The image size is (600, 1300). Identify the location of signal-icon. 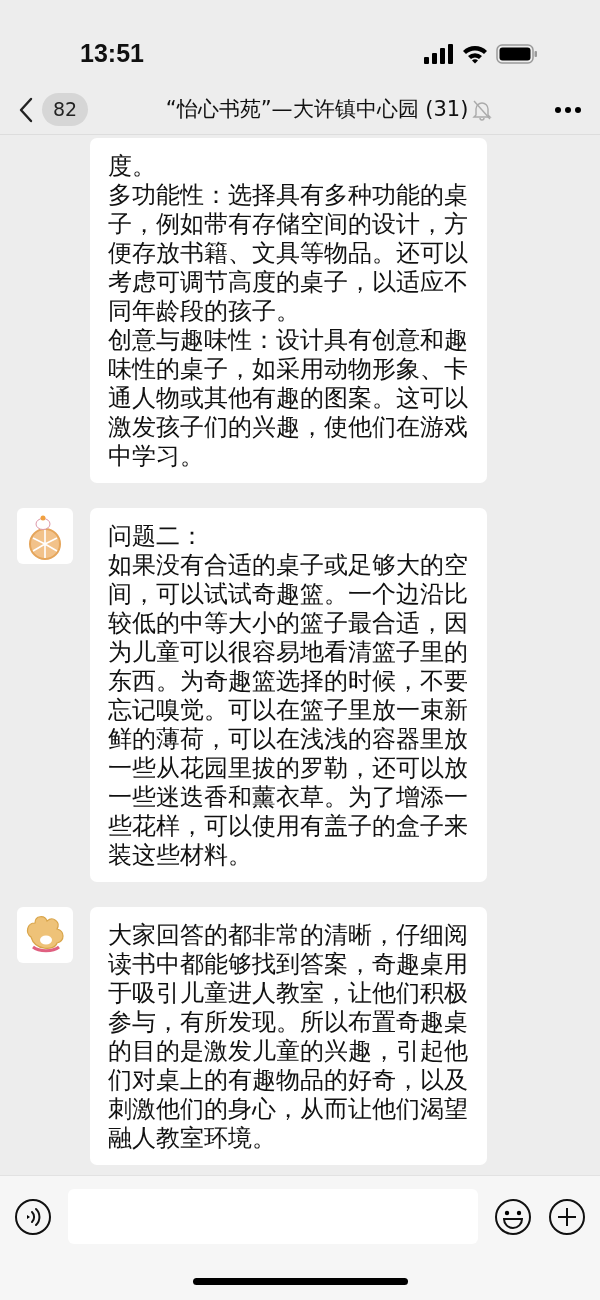
(439, 53).